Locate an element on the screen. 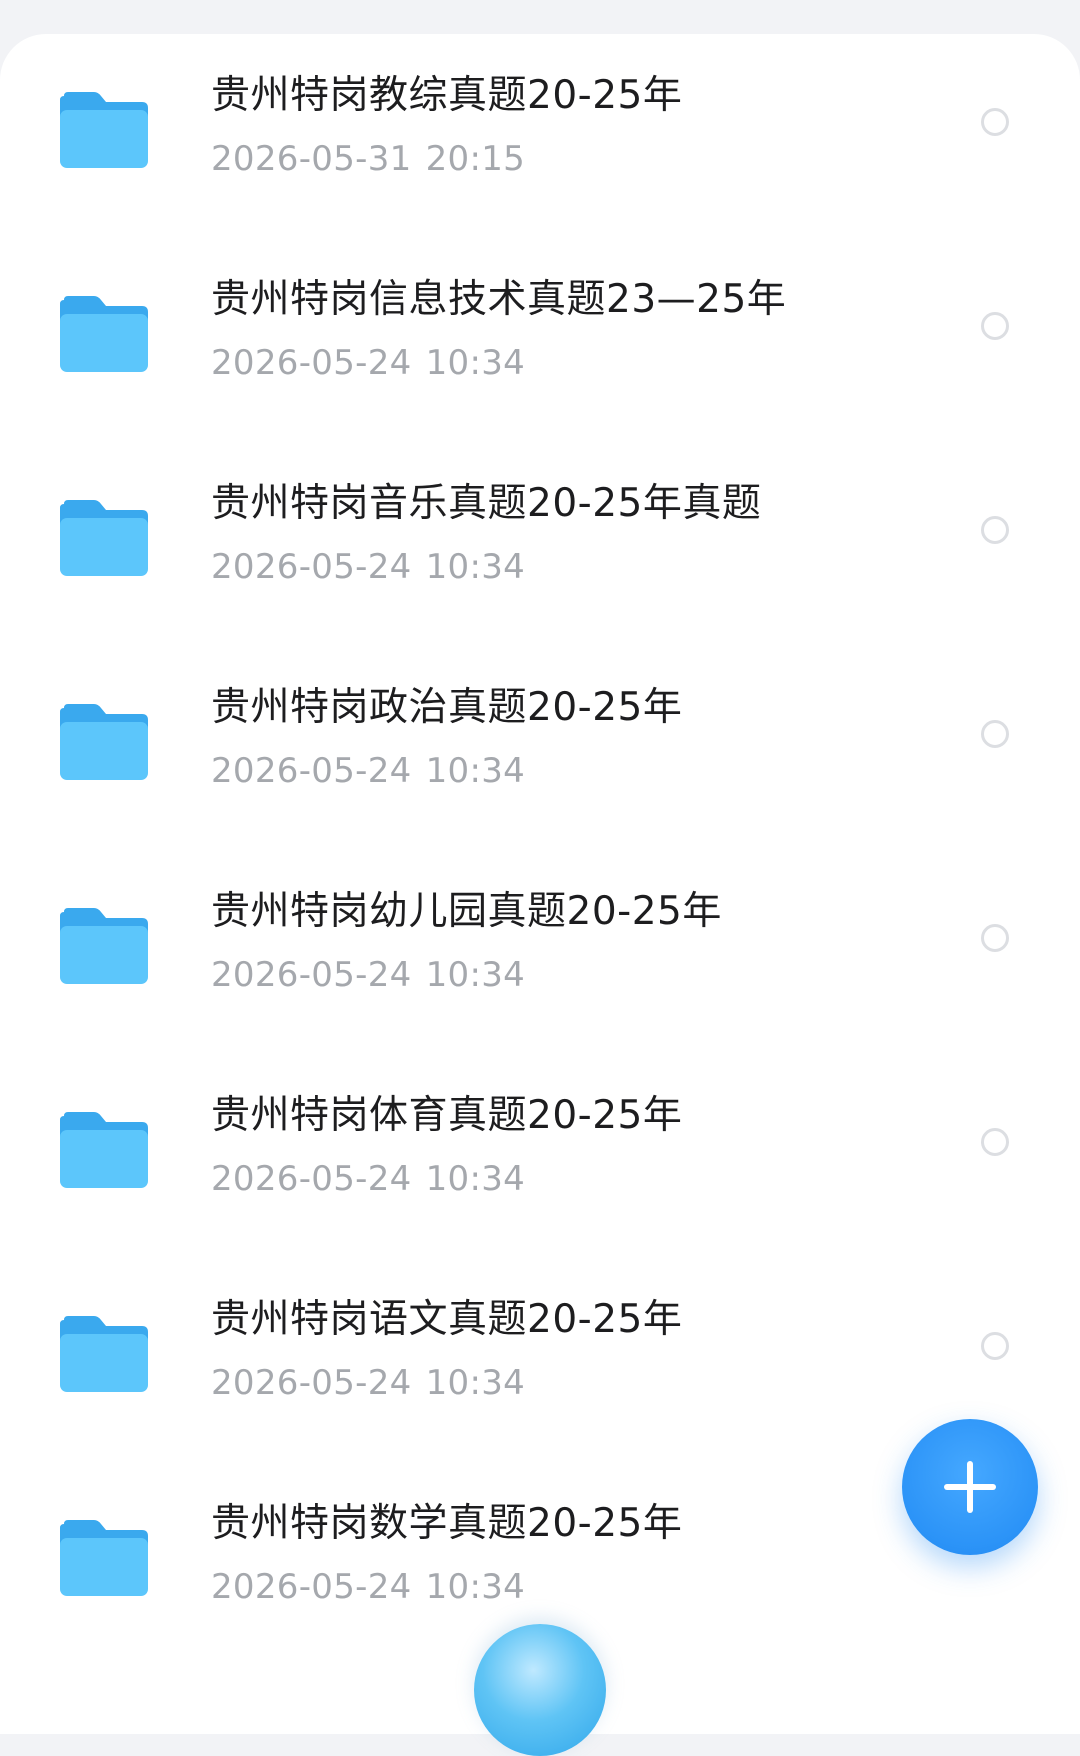 The image size is (1080, 1756). folder-name: 贵州特岗政治真题20-25年 is located at coordinates (447, 707).